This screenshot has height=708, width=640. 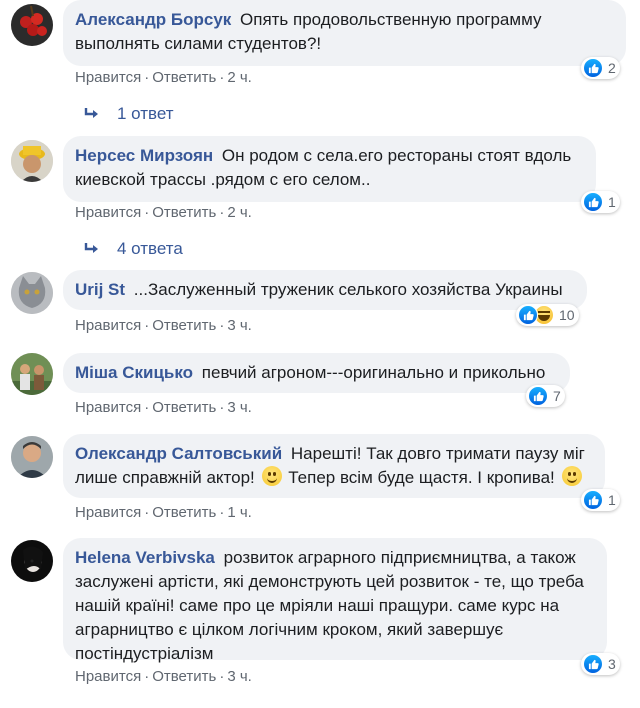 I want to click on view-replies-link: 1 ответ, so click(x=128, y=114).